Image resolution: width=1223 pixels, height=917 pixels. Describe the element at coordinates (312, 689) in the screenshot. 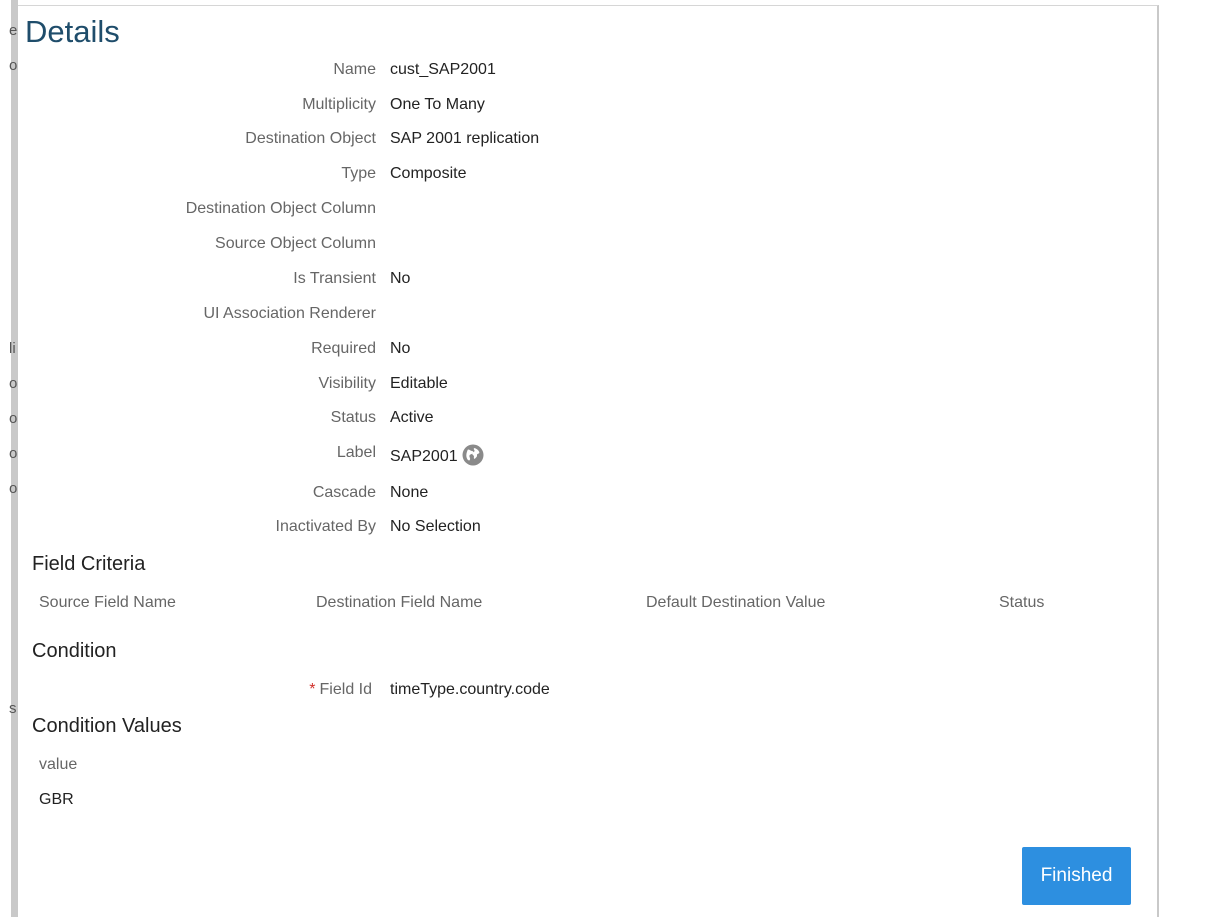

I see `required-marker: *` at that location.